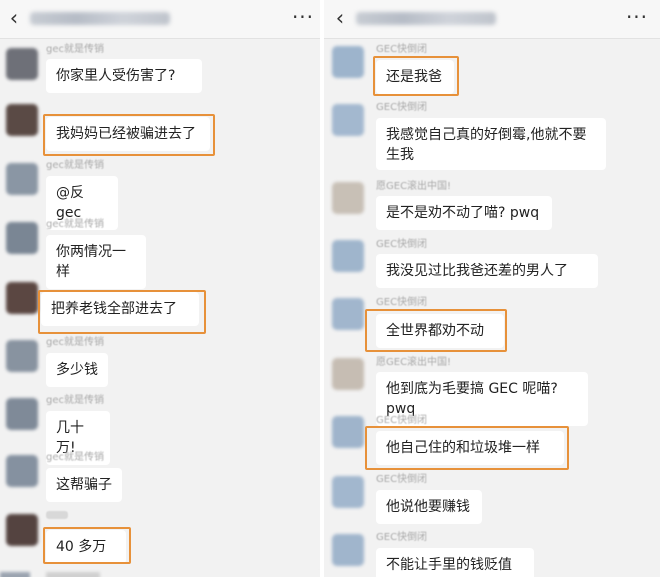  I want to click on left-top-bar: ‹ ···, so click(160, 19).